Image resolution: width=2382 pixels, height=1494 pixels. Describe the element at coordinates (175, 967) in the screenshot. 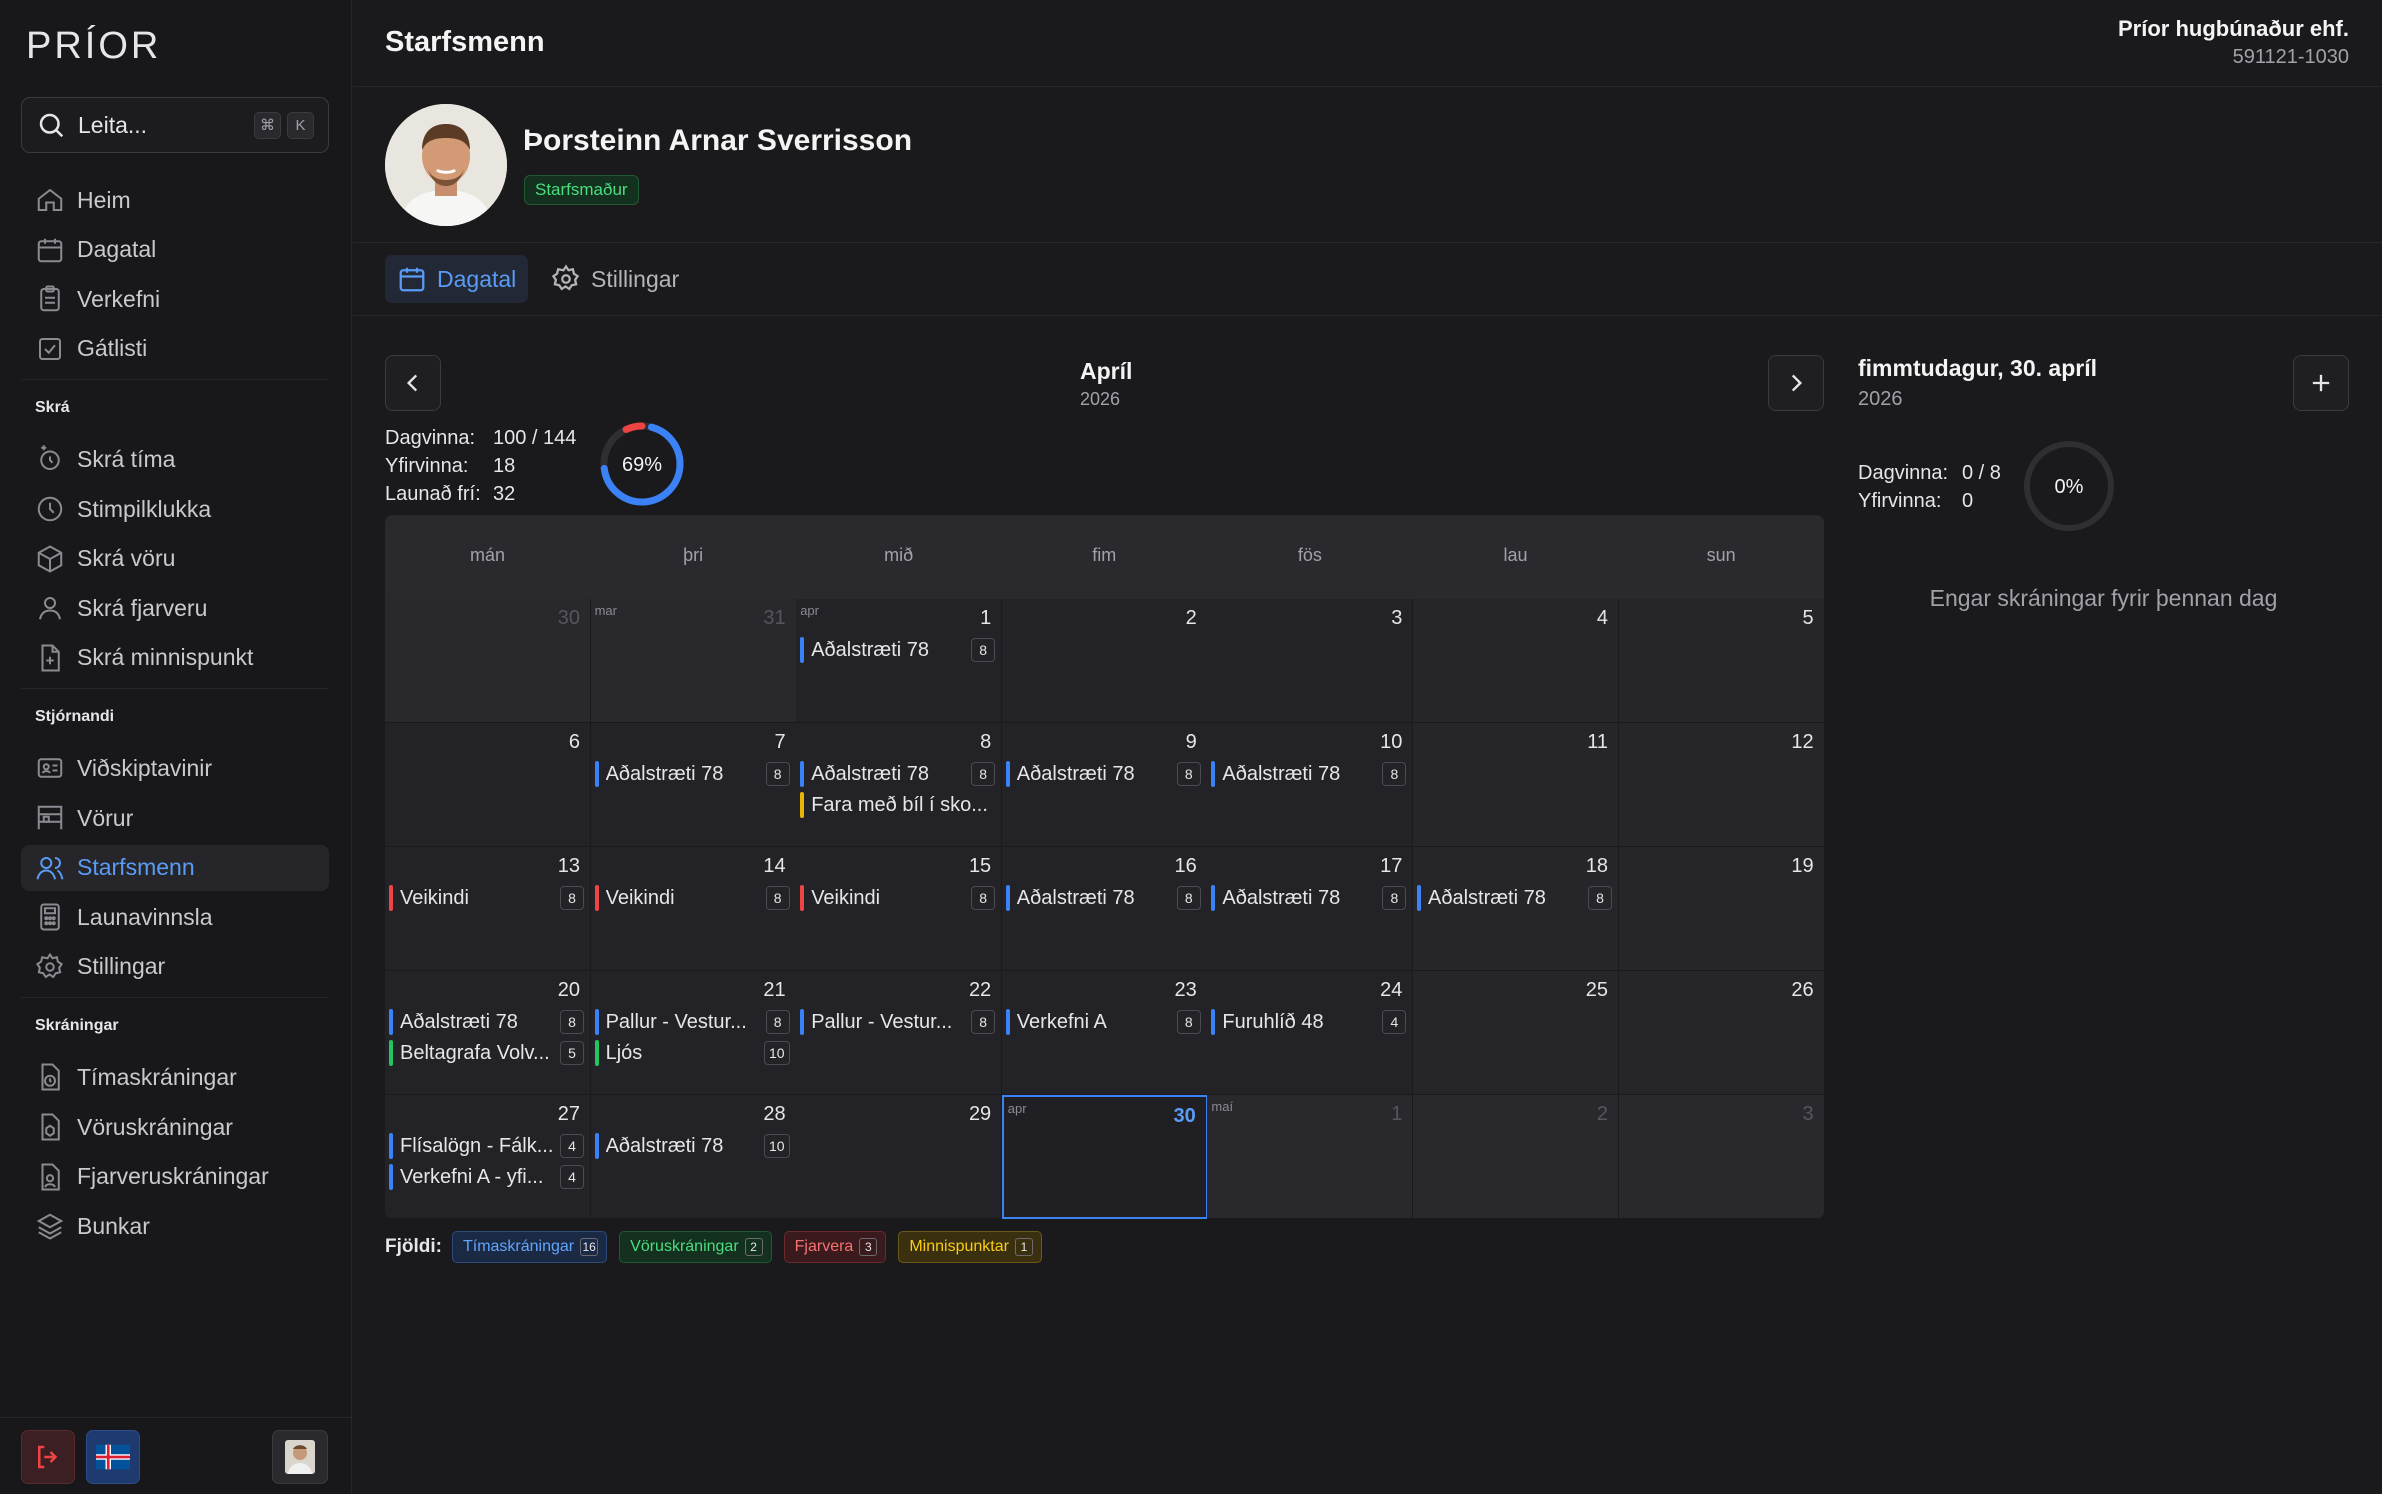

I see `sidebar-item-stillingar: Stillingar` at that location.